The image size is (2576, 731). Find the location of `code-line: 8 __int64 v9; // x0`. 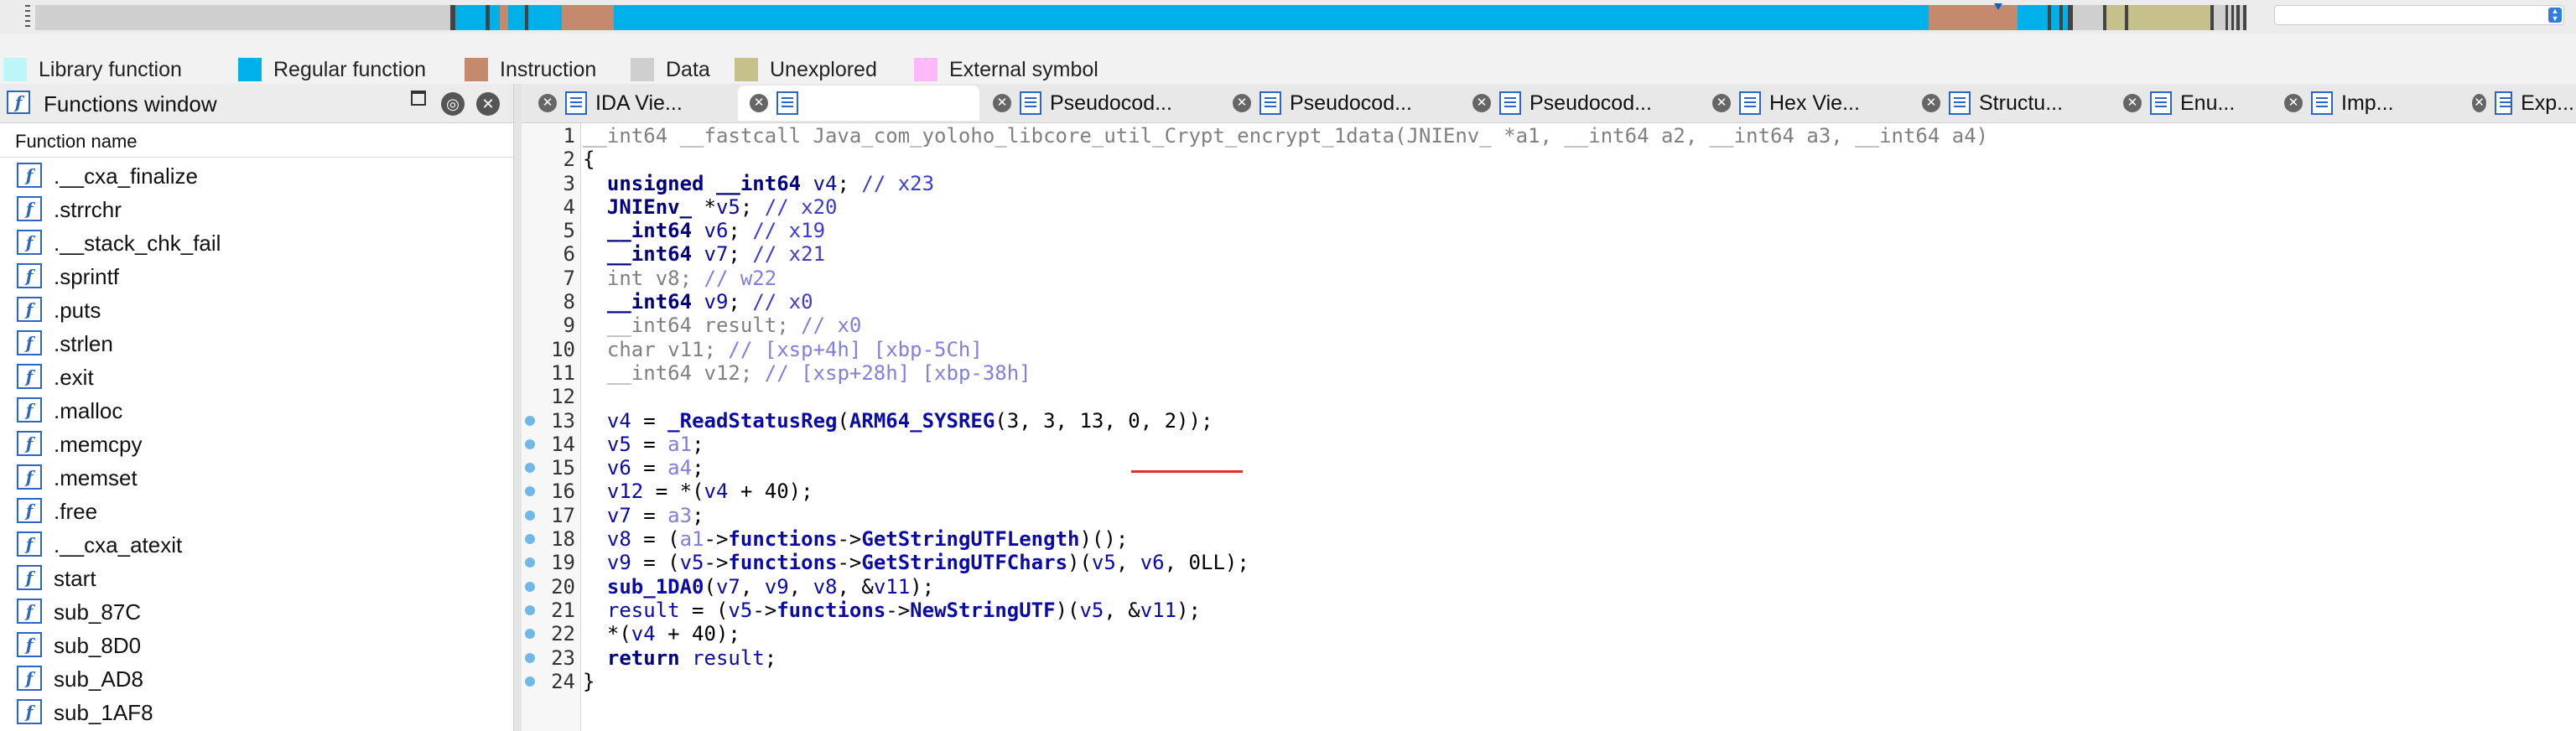

code-line: 8 __int64 v9; // x0 is located at coordinates (1549, 301).